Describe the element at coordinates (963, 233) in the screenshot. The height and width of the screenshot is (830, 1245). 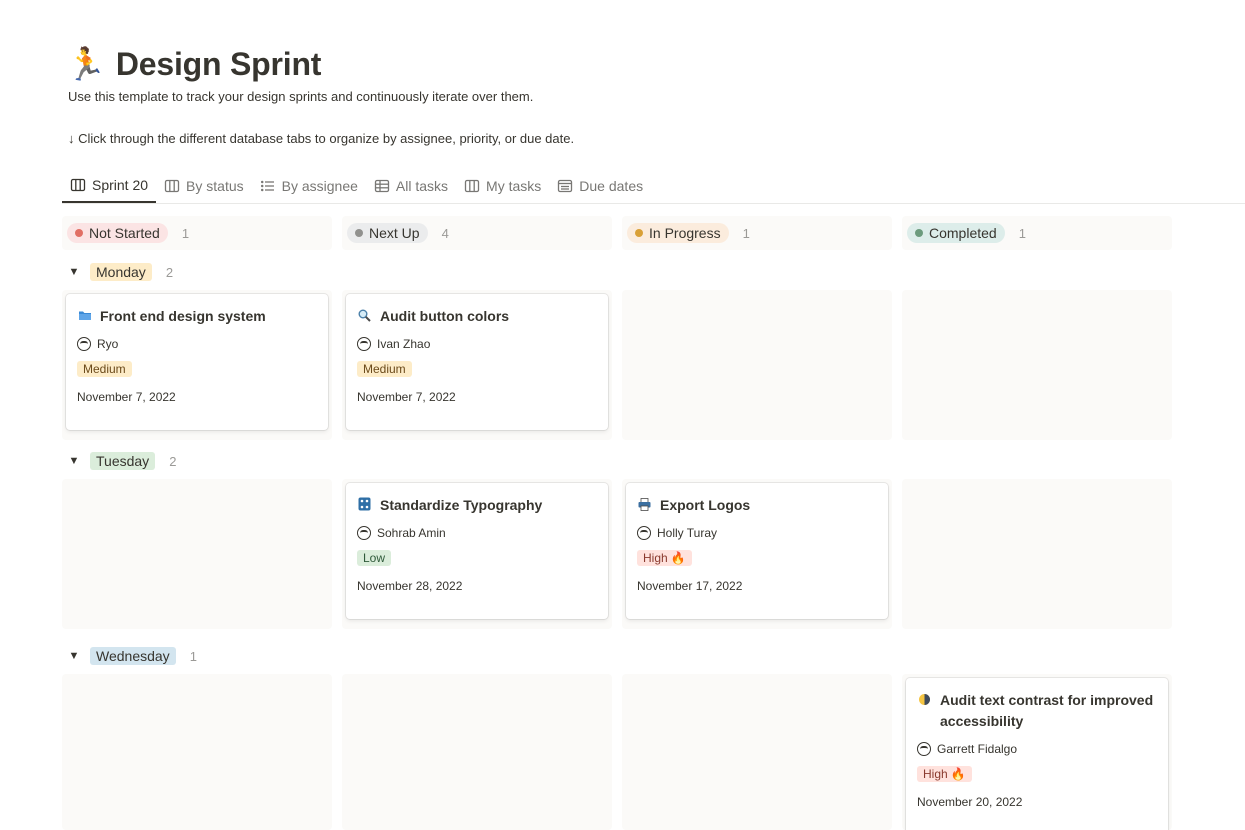
I see `status-label: Completed` at that location.